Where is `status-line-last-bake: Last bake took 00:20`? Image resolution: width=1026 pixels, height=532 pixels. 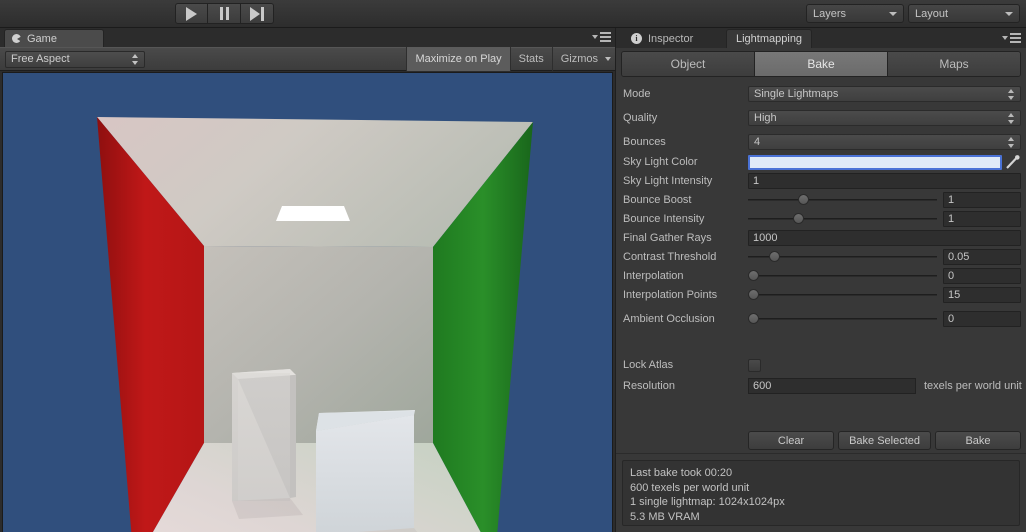 status-line-last-bake: Last bake took 00:20 is located at coordinates (681, 473).